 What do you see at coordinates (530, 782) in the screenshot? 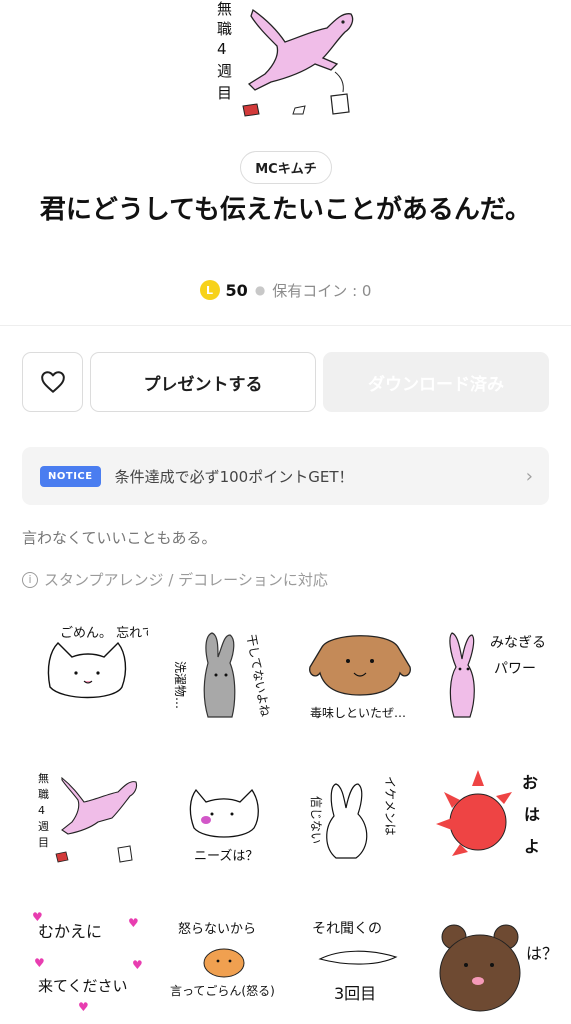
I see `svg-text: お` at bounding box center [530, 782].